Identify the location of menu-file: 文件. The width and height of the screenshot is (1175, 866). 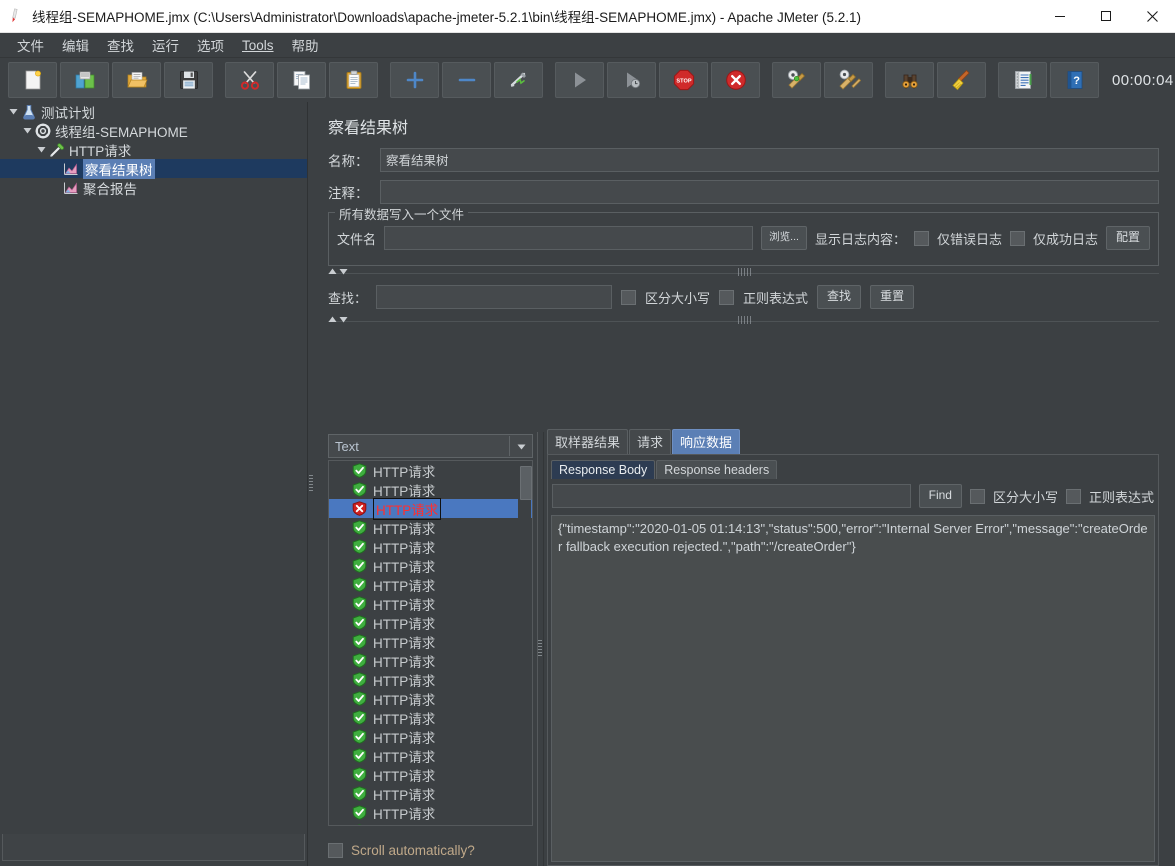
(30, 45).